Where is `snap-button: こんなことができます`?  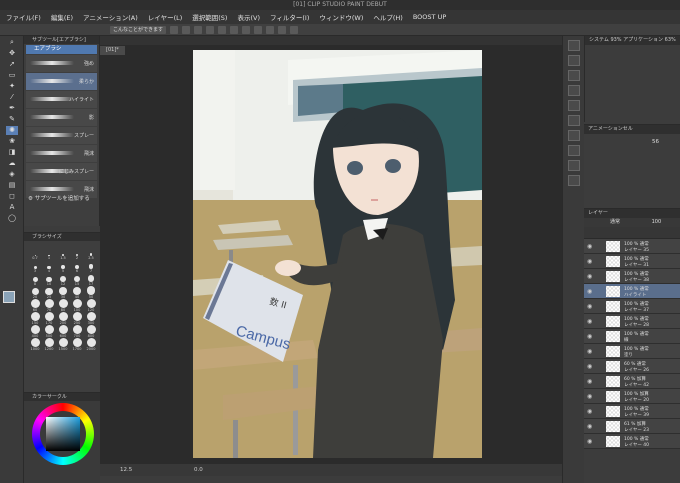 snap-button: こんなことができます is located at coordinates (138, 29).